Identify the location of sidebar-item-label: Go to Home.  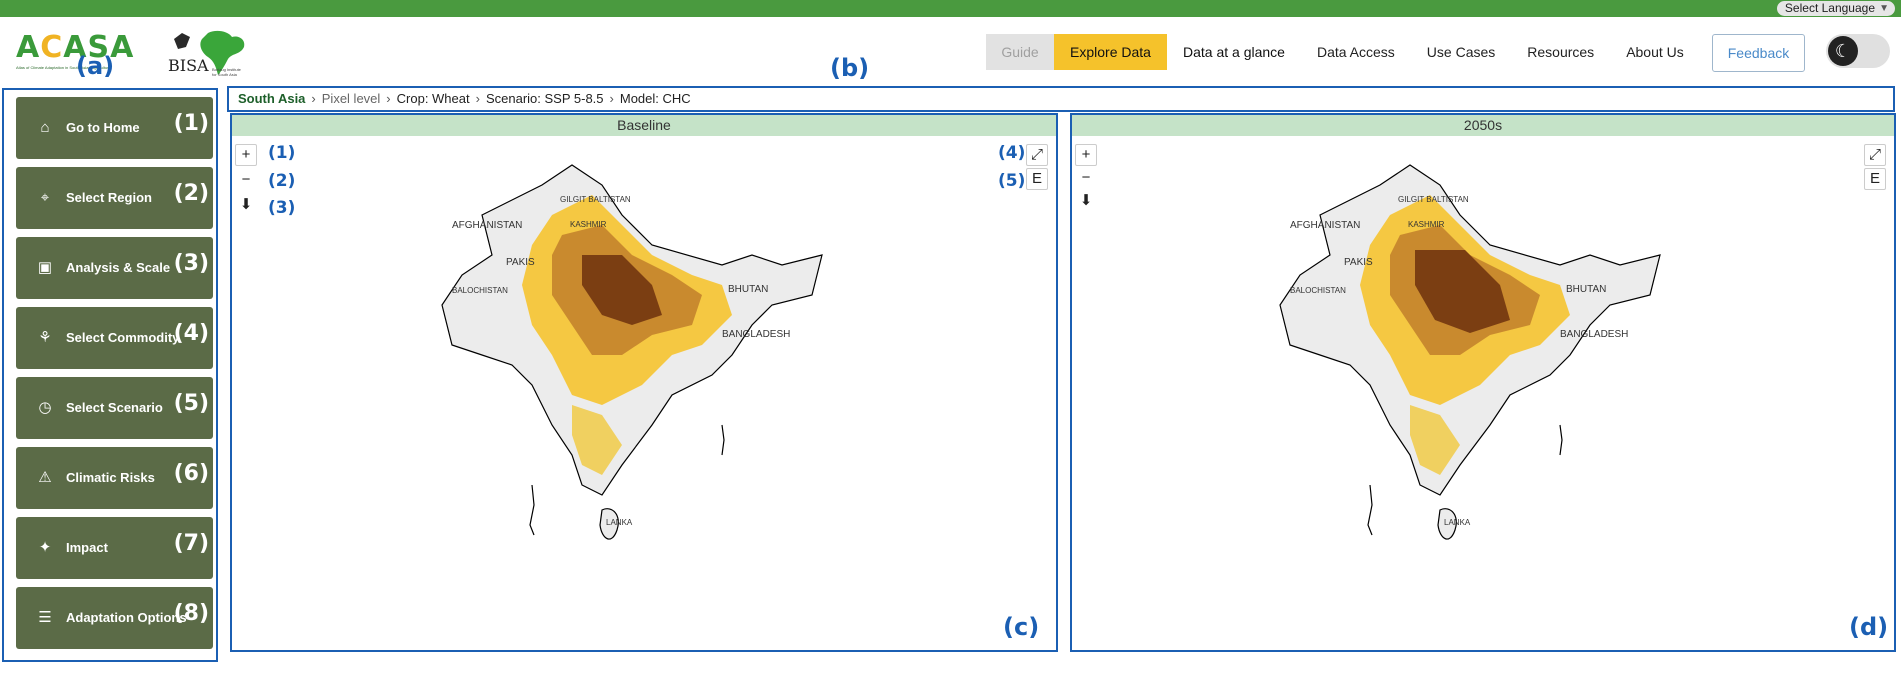
(103, 127).